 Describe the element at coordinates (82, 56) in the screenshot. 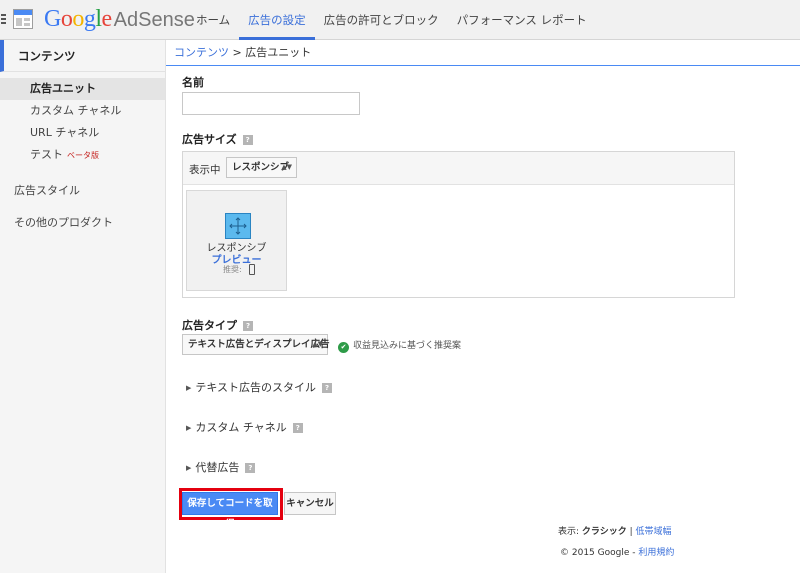

I see `sidebar-header-content: コンテンツ` at that location.